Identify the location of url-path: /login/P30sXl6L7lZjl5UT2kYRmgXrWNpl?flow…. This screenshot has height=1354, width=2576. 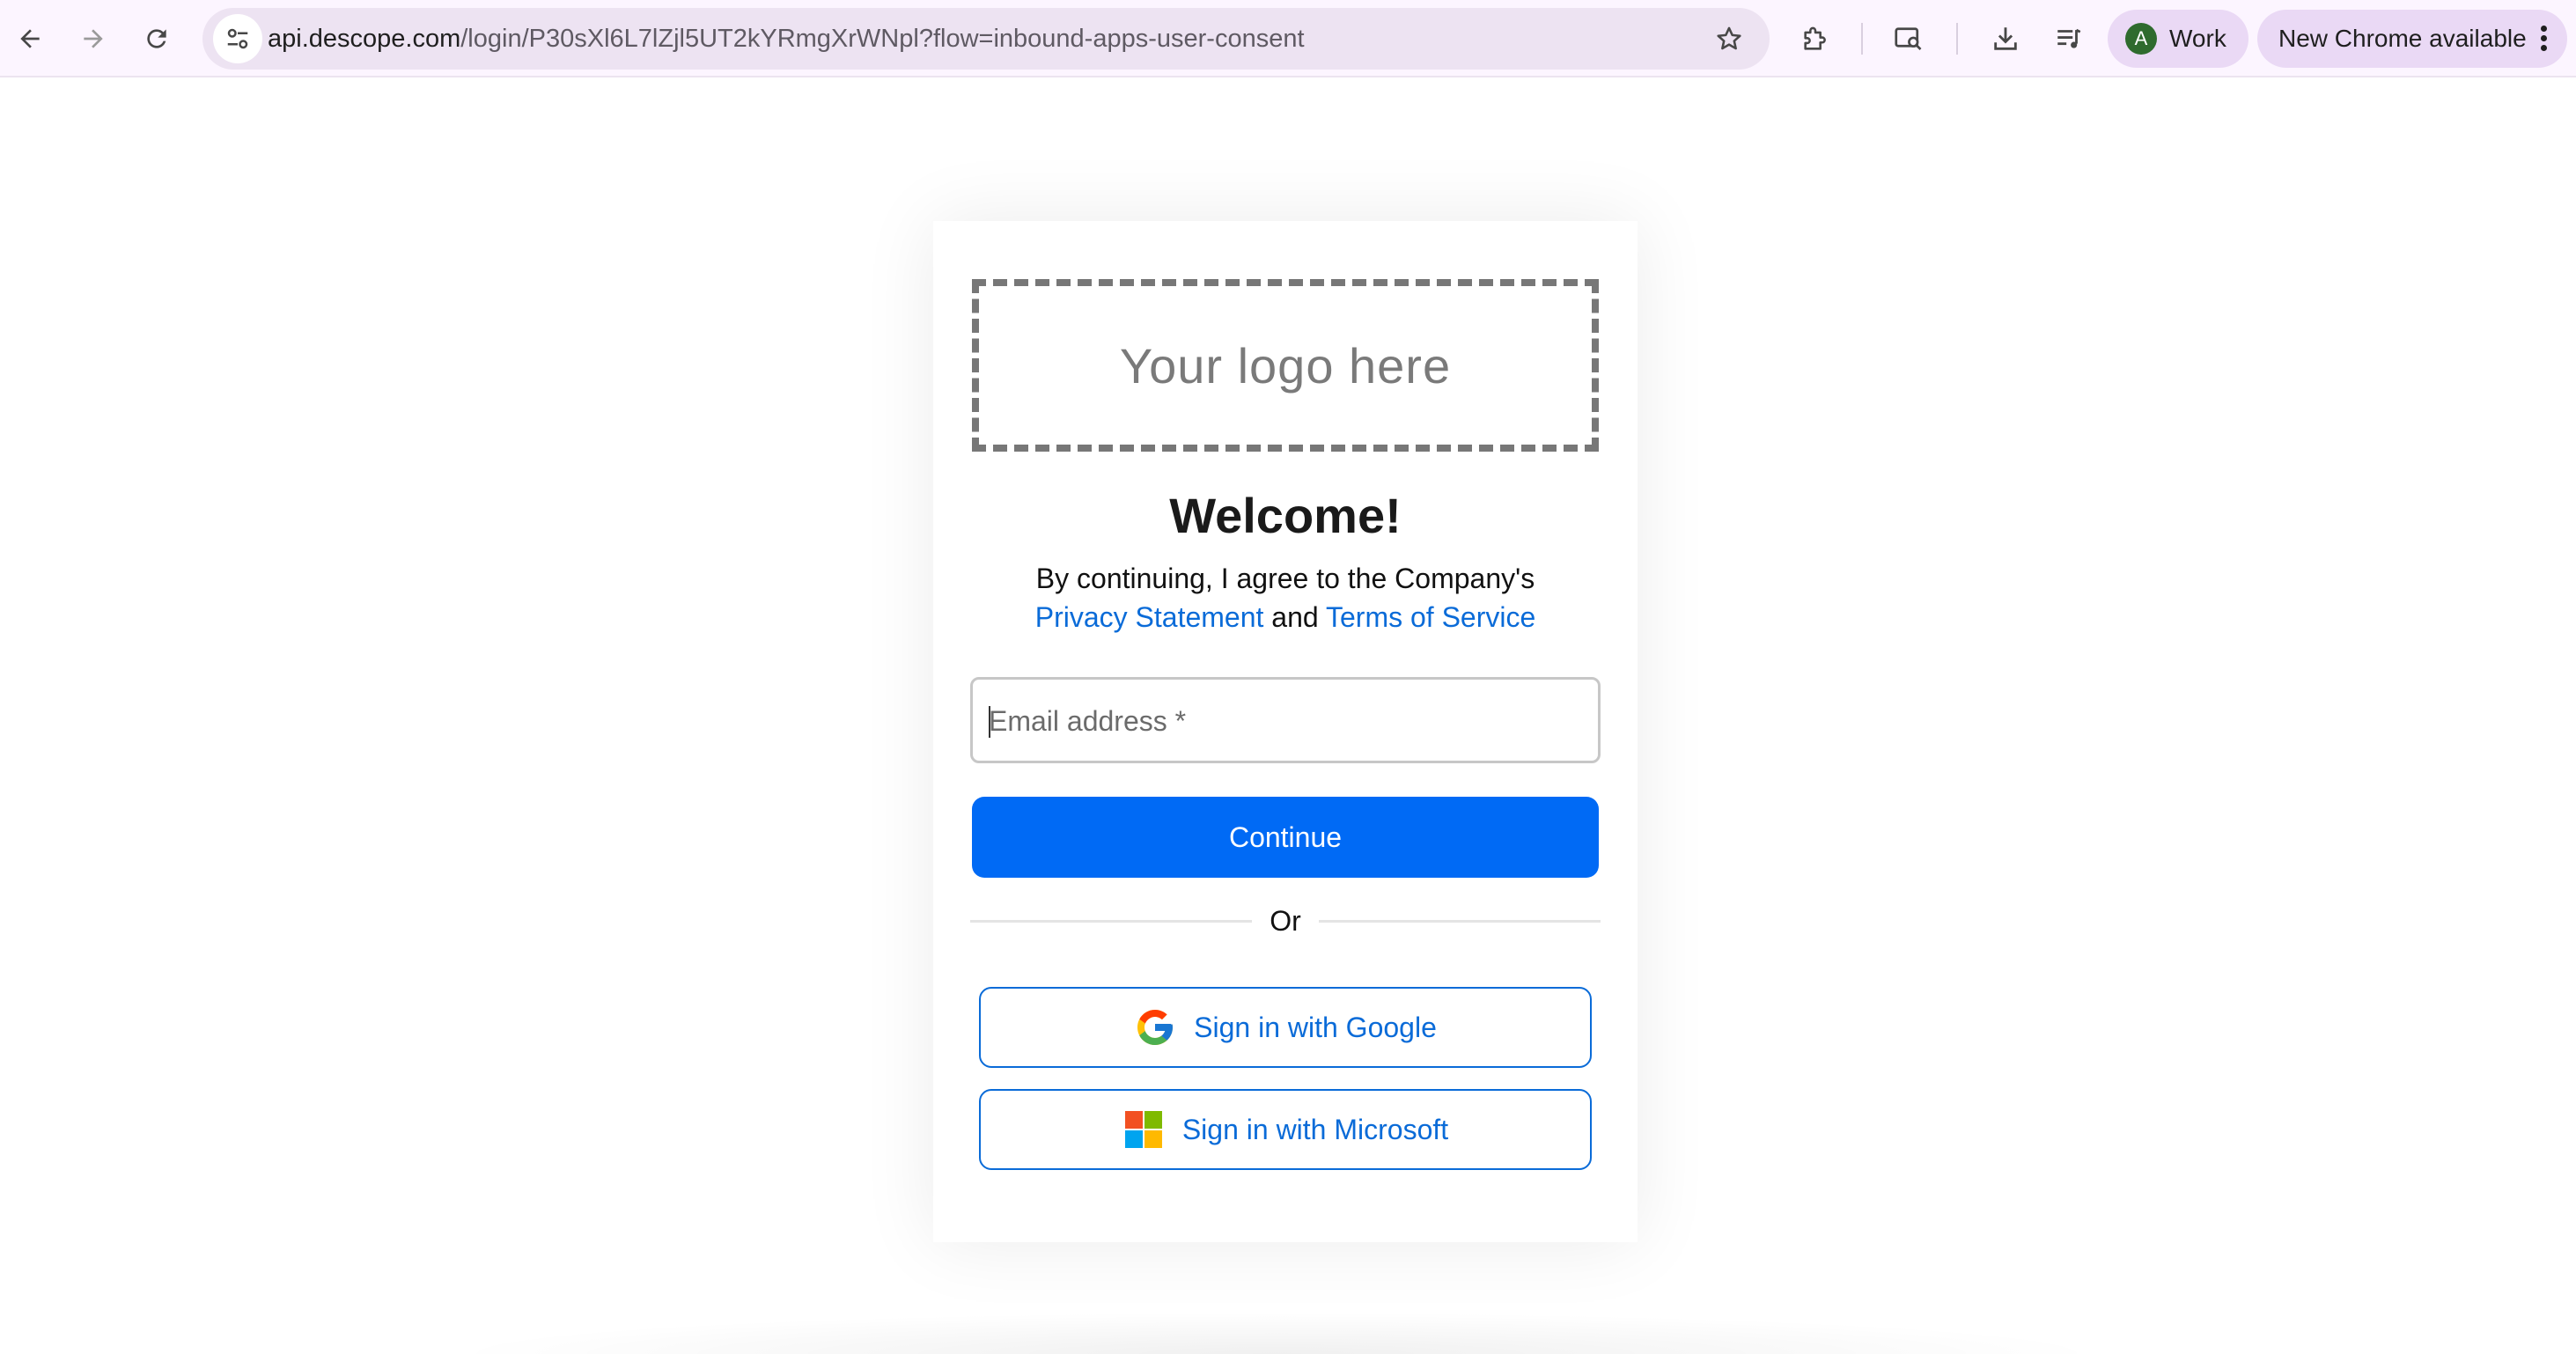
(883, 39).